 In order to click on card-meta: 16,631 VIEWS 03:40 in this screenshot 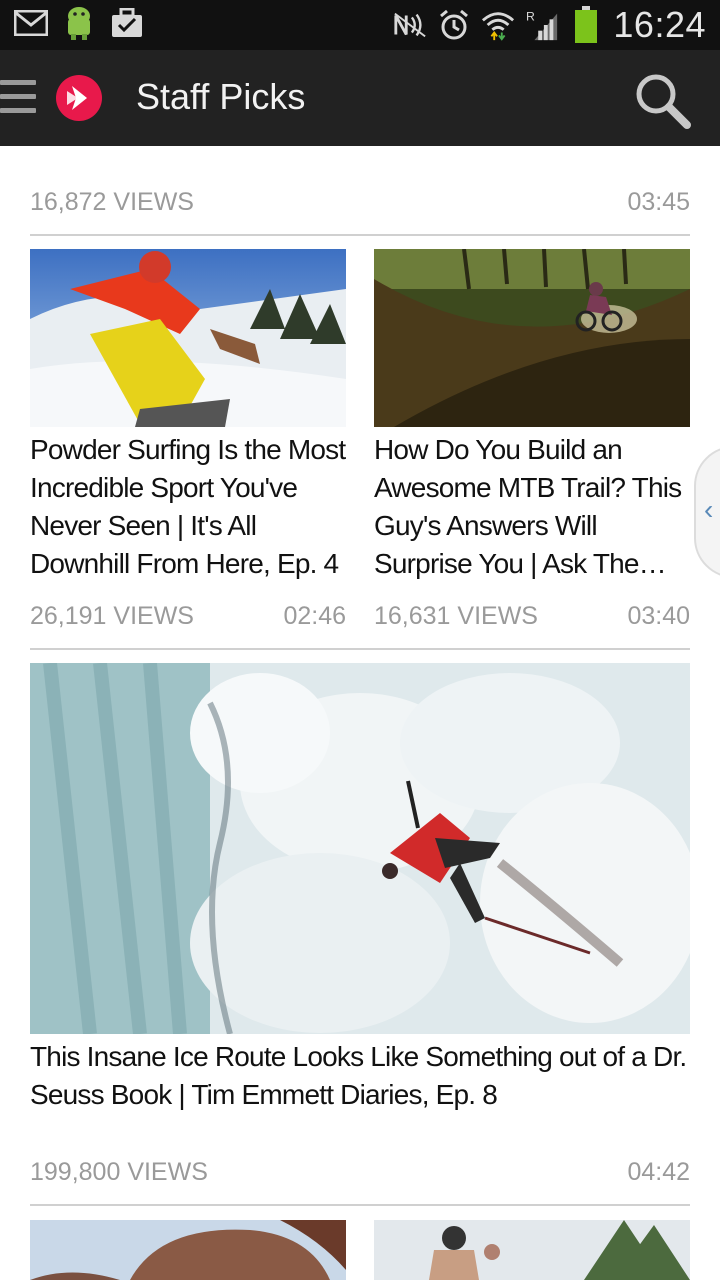, I will do `click(532, 616)`.